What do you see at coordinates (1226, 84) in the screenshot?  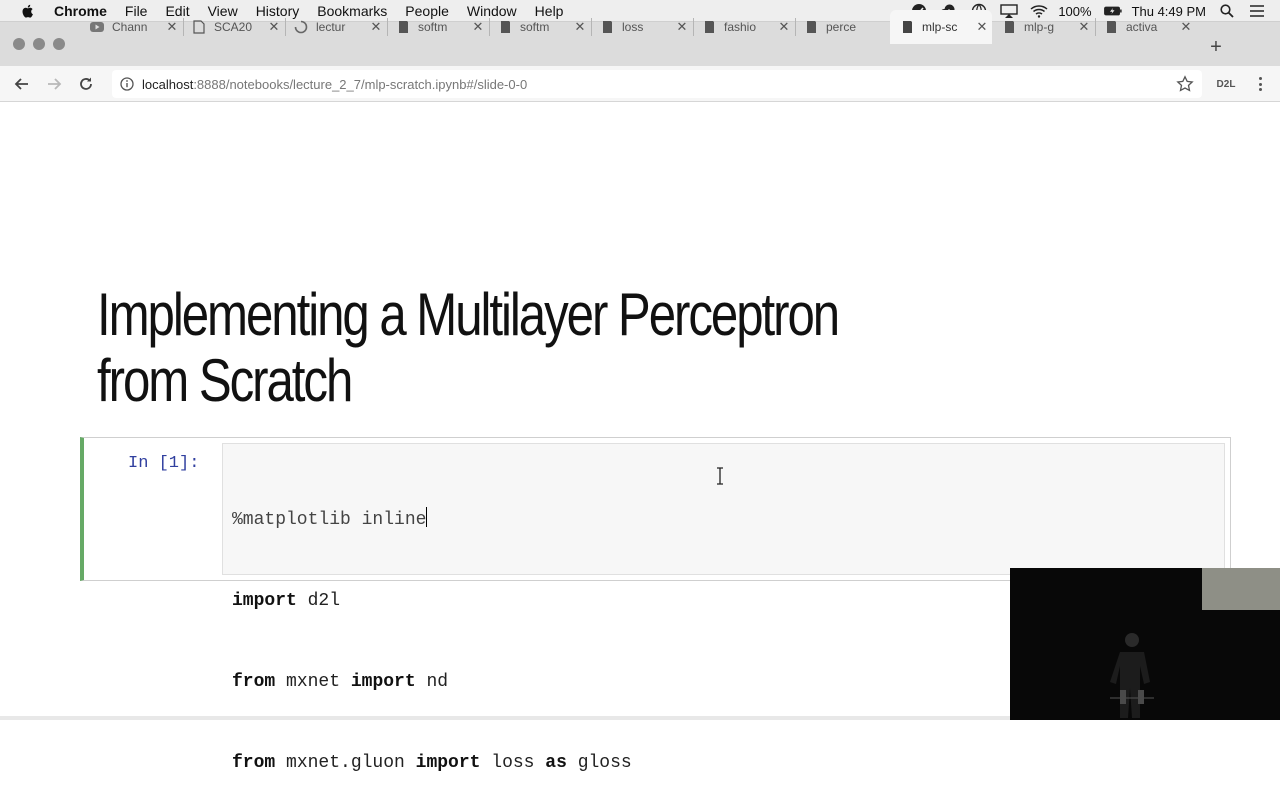 I see `d2l-extension-button: D2L` at bounding box center [1226, 84].